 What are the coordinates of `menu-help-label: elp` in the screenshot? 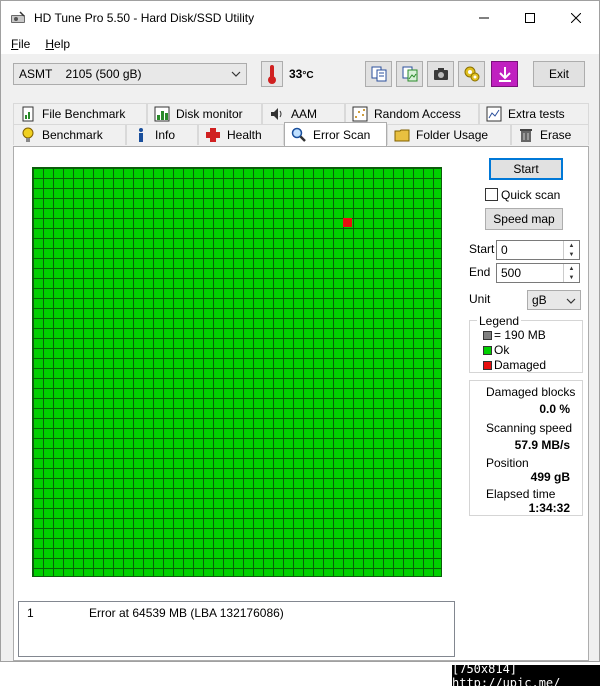 It's located at (62, 44).